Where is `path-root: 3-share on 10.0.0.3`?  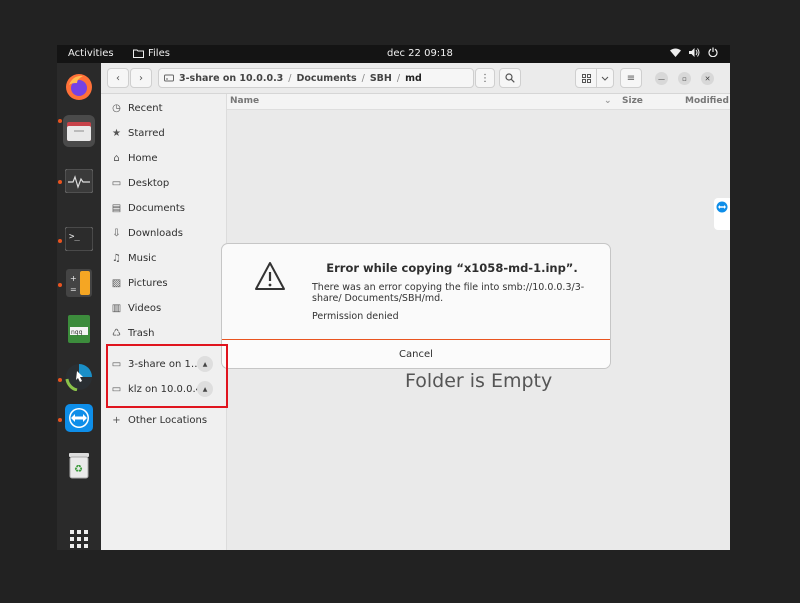 path-root: 3-share on 10.0.0.3 is located at coordinates (231, 78).